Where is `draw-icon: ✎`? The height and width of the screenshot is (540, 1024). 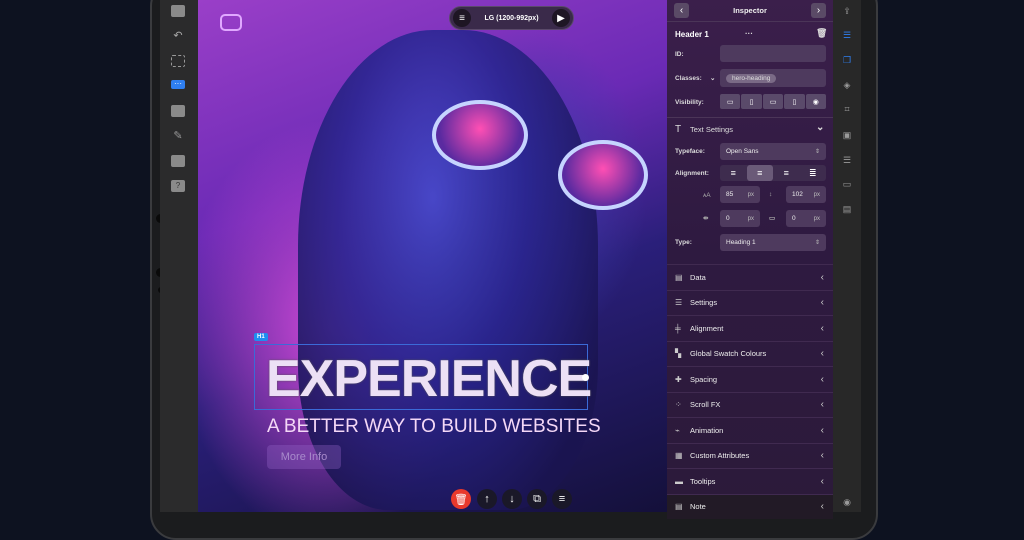 draw-icon: ✎ is located at coordinates (178, 136).